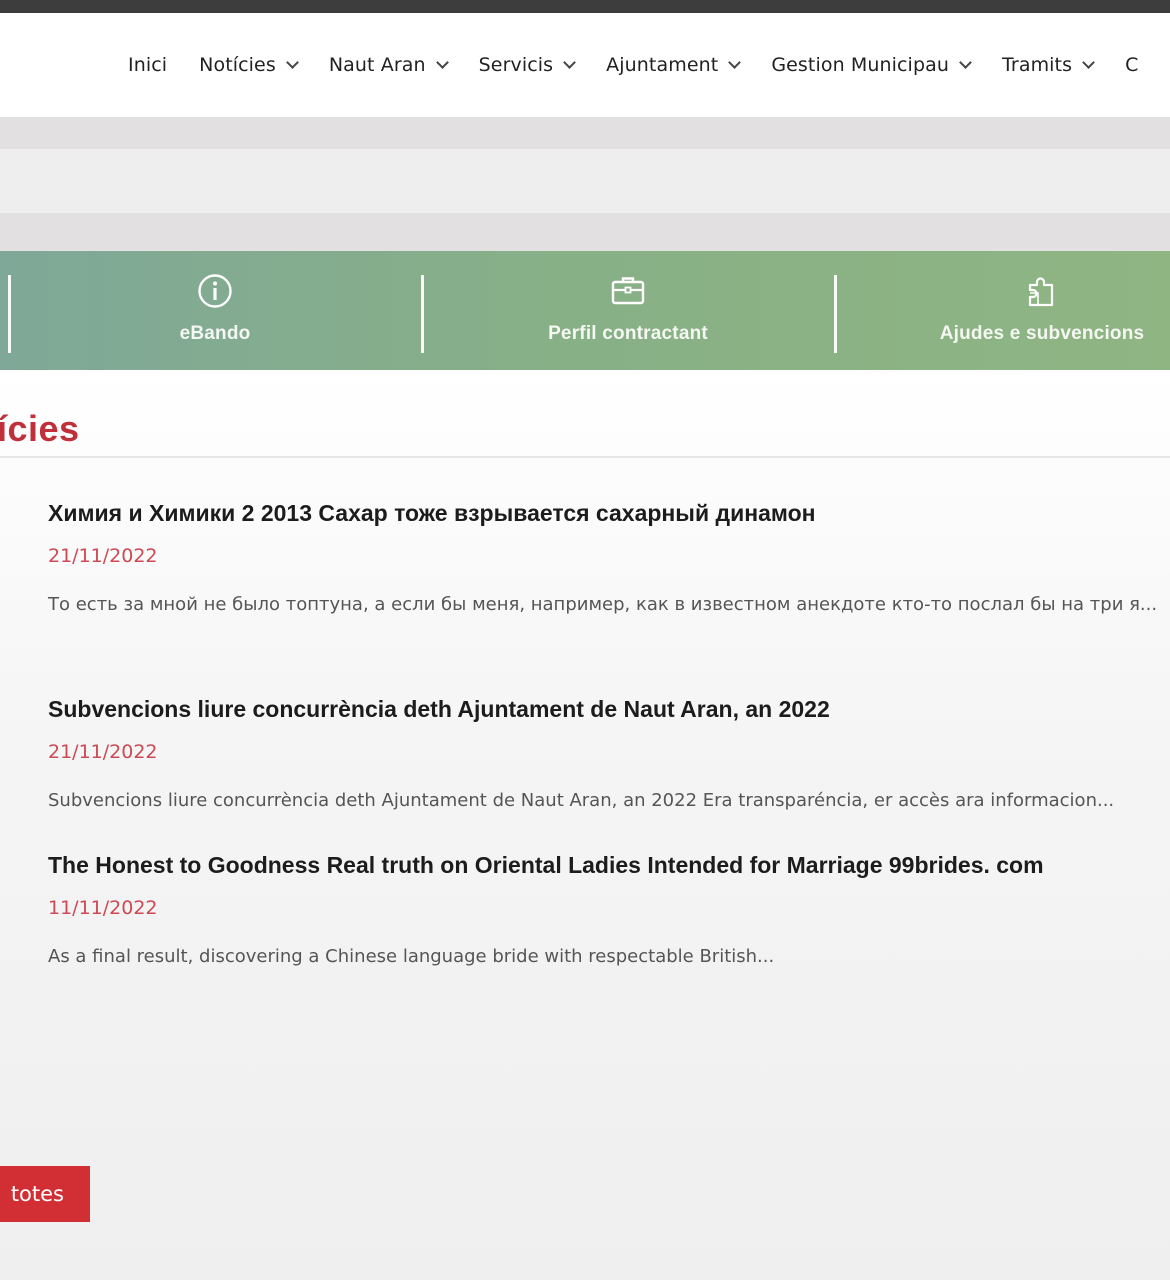 This screenshot has height=1280, width=1170. Describe the element at coordinates (237, 65) in the screenshot. I see `nav-item-label: Notícies` at that location.